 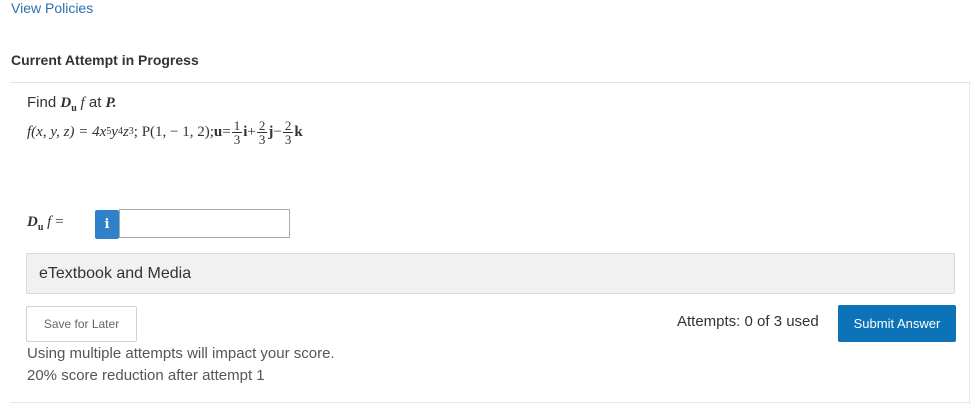 I want to click on section-divider, so click(x=490, y=82).